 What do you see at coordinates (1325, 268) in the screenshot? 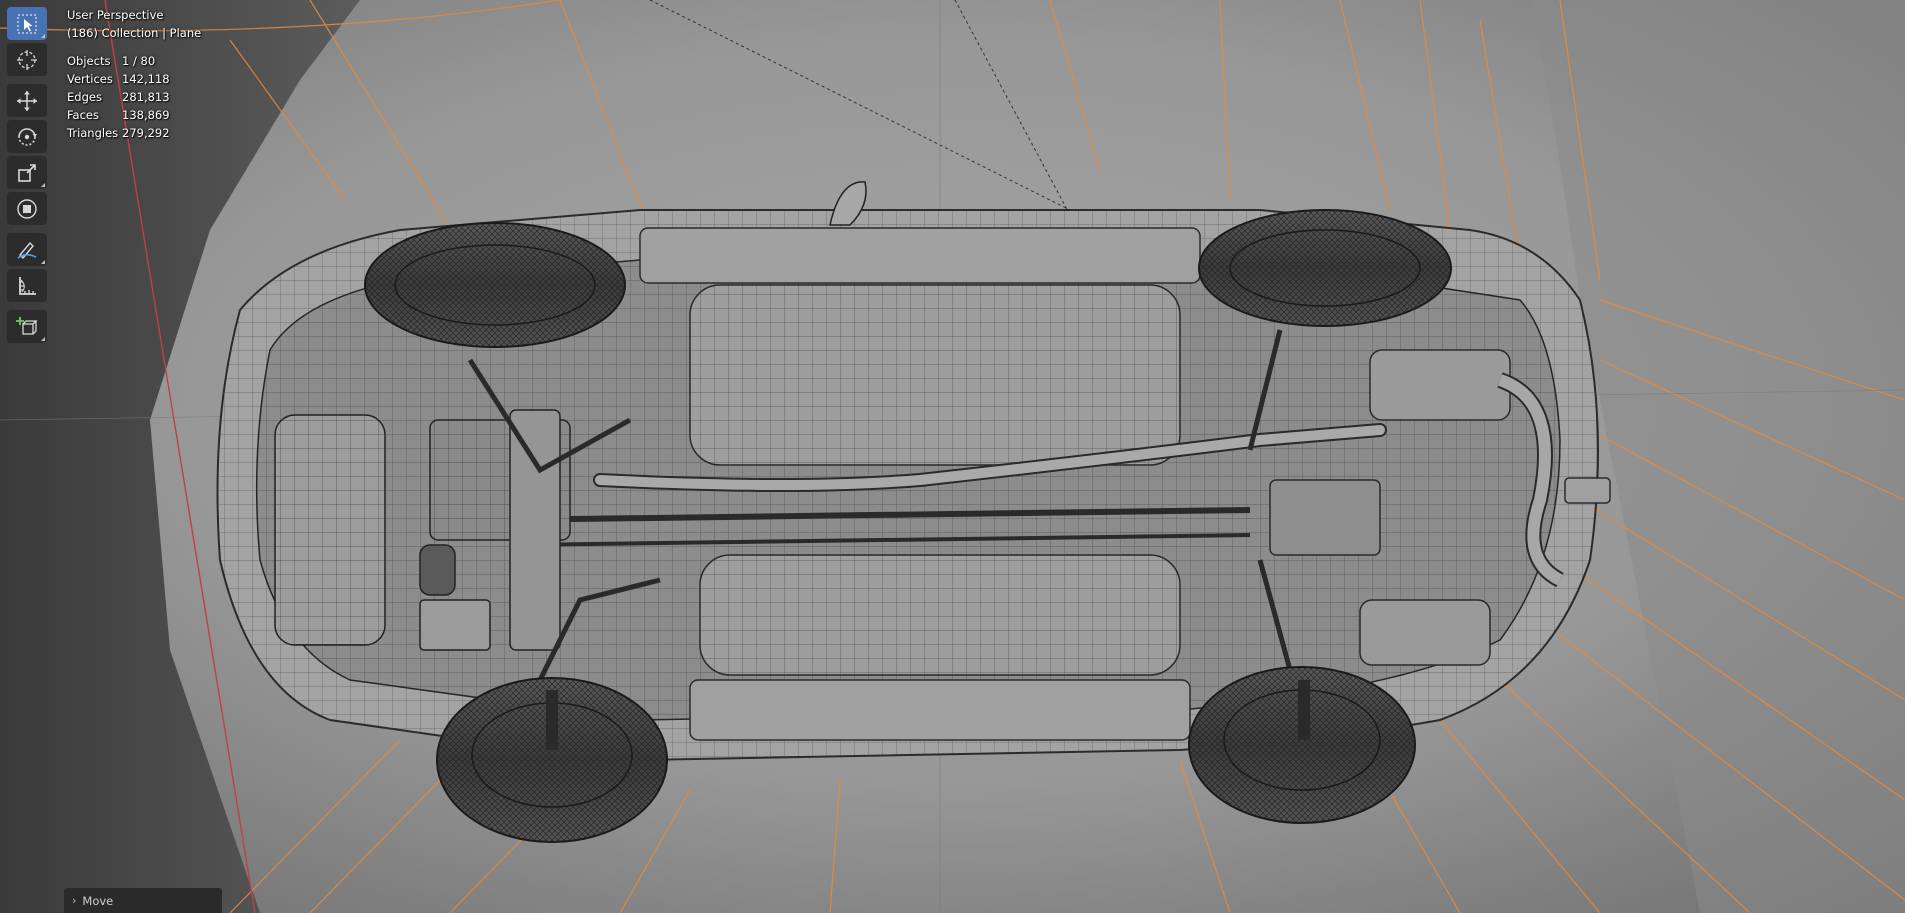
I see `wheel-rear-top` at bounding box center [1325, 268].